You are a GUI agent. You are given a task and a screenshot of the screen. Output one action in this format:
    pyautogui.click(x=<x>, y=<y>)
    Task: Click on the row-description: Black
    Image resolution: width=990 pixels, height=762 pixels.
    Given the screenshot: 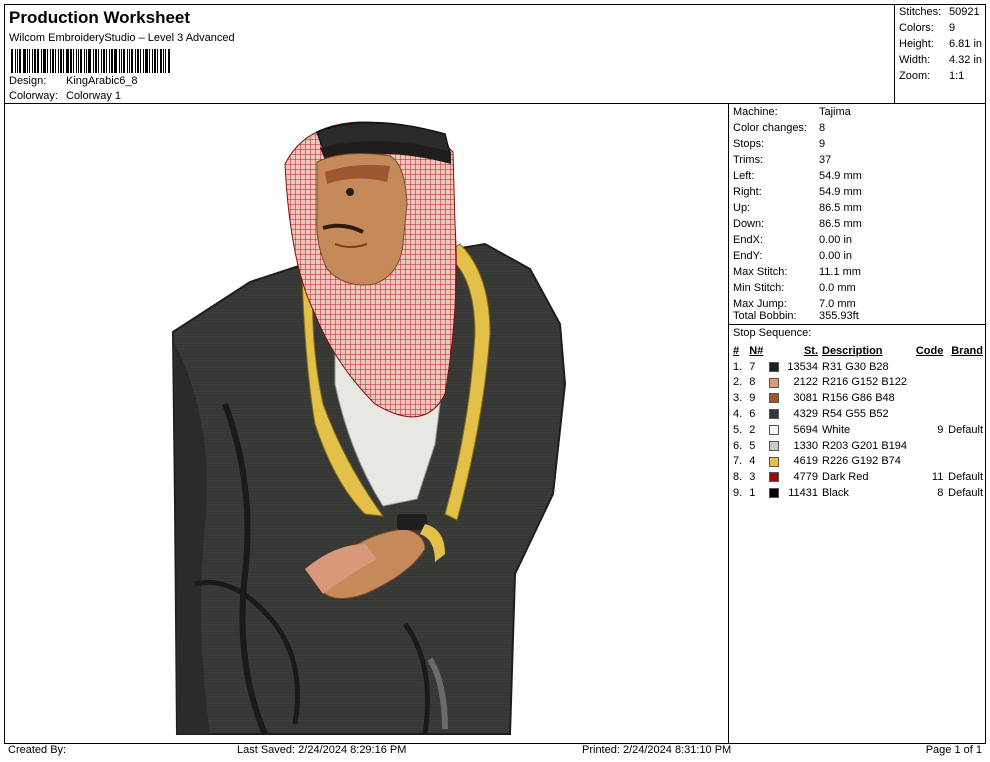 What is the action you would take?
    pyautogui.click(x=835, y=493)
    